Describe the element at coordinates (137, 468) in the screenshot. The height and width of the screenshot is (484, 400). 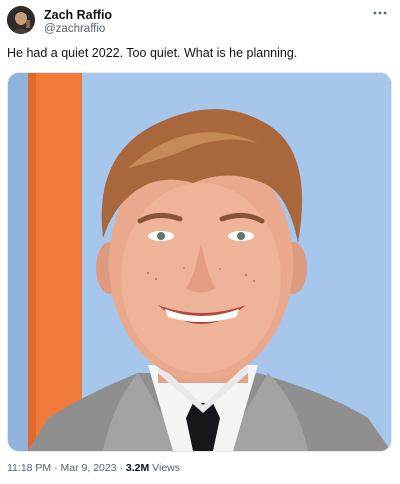
I see `views-count: 3.2M` at that location.